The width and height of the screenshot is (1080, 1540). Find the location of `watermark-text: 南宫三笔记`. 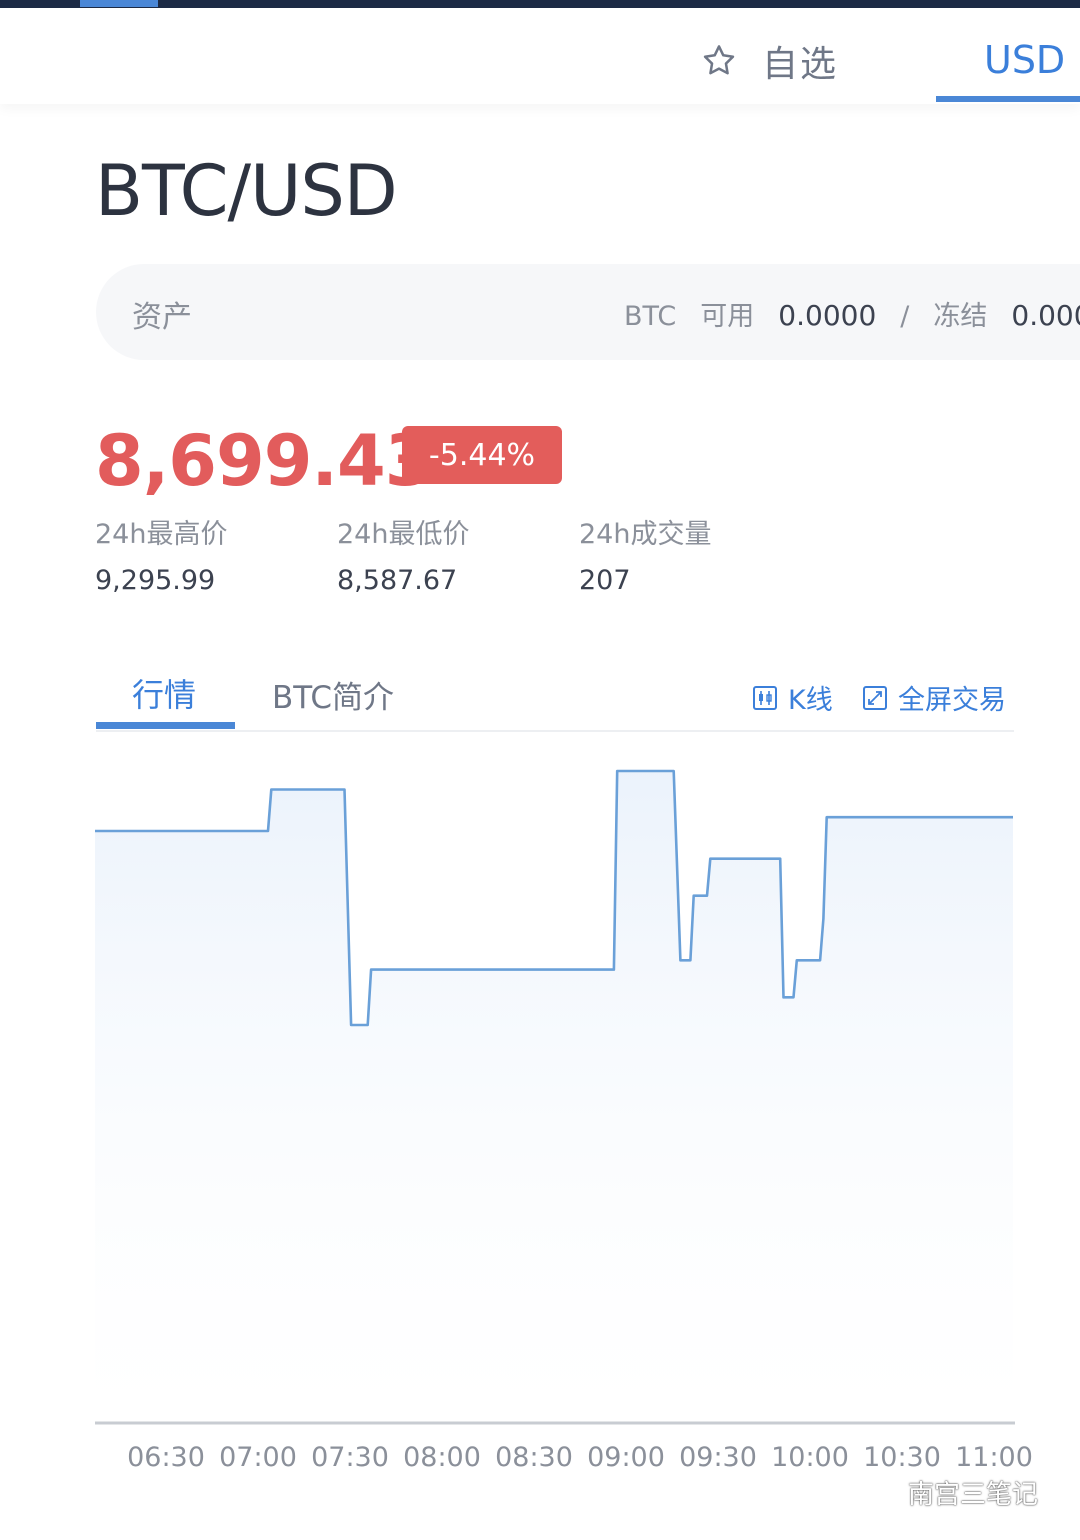

watermark-text: 南宫三笔记 is located at coordinates (973, 1495).